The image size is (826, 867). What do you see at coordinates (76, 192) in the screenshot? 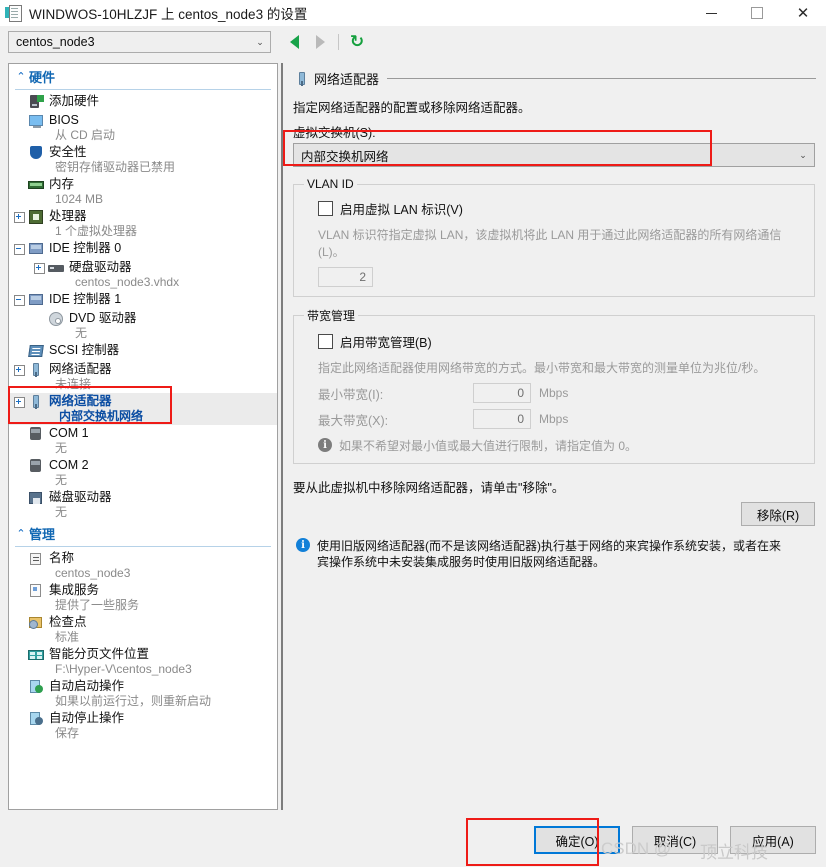
I see `tree-item-text: 内存 1024 MB` at bounding box center [76, 192].